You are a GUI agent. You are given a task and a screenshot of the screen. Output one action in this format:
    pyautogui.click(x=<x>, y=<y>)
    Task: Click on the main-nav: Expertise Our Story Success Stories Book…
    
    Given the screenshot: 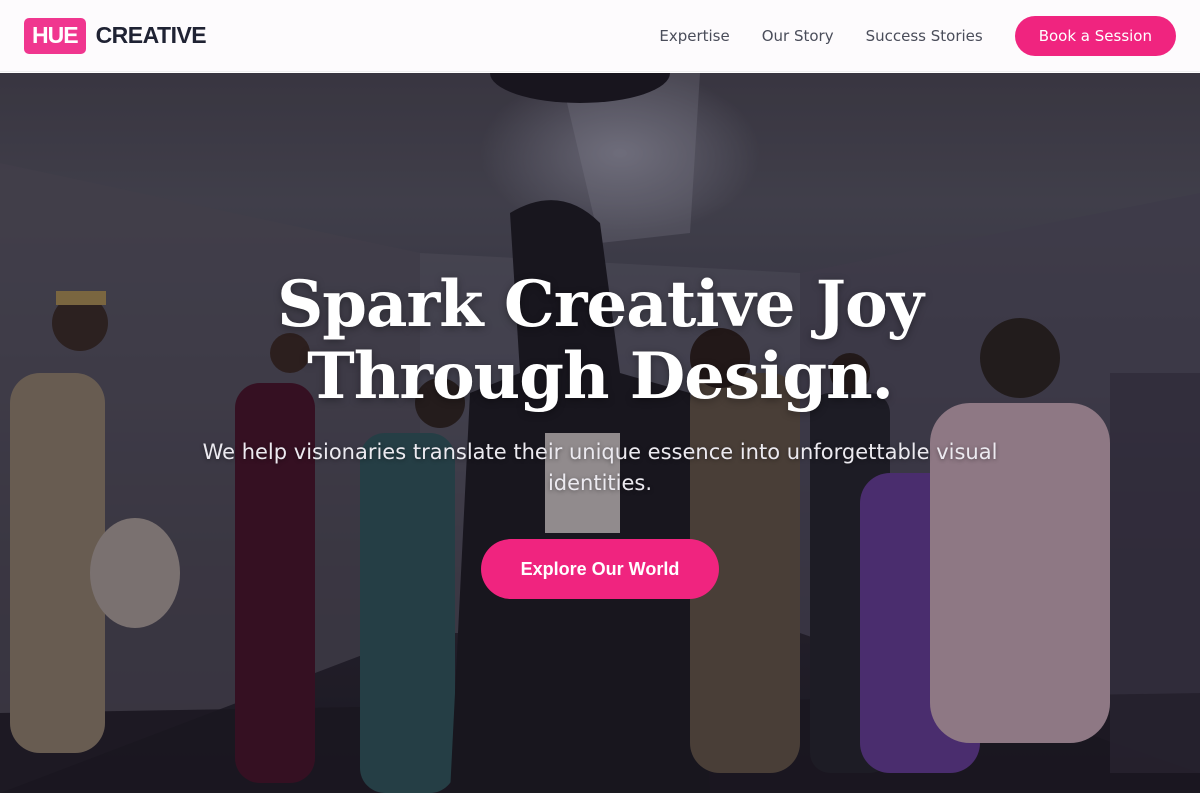 What is the action you would take?
    pyautogui.click(x=917, y=35)
    